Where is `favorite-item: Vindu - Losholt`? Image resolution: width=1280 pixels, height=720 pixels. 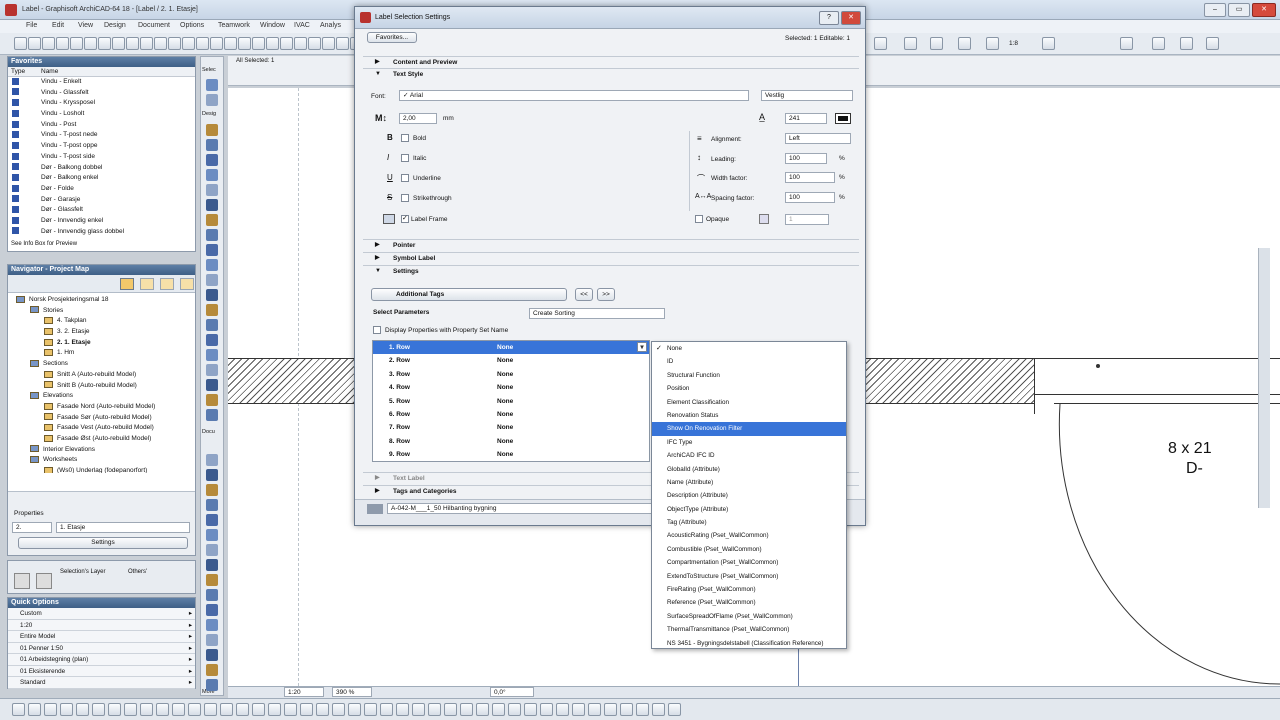
favorite-item: Vindu - Losholt is located at coordinates (103, 114).